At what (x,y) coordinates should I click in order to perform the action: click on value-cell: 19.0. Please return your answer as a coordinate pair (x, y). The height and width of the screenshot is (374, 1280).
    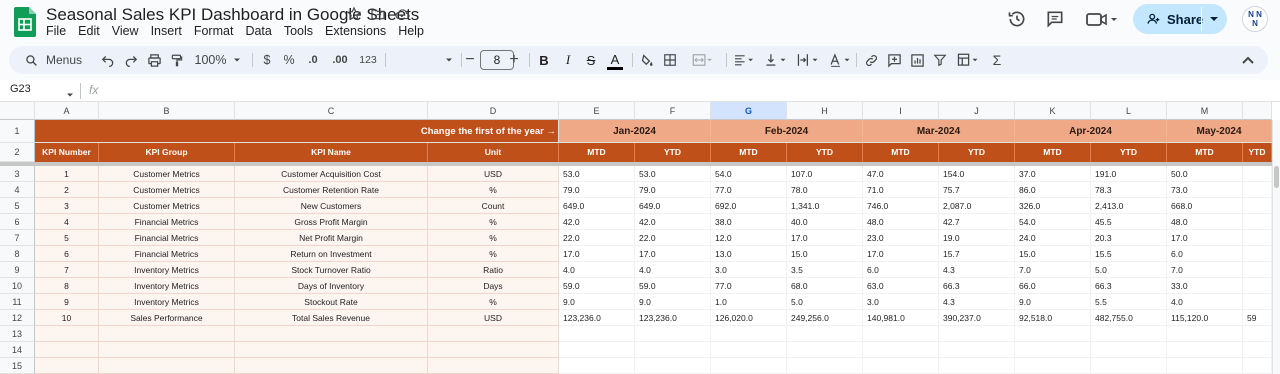
    Looking at the image, I should click on (977, 238).